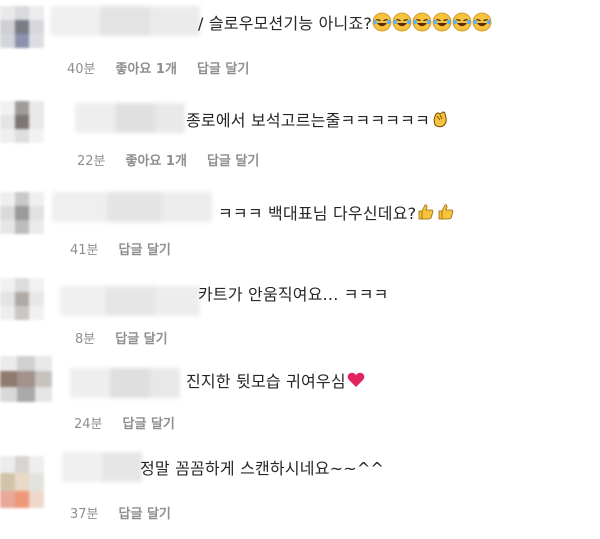 Image resolution: width=600 pixels, height=539 pixels. Describe the element at coordinates (436, 215) in the screenshot. I see `thumbs-up-icon` at that location.